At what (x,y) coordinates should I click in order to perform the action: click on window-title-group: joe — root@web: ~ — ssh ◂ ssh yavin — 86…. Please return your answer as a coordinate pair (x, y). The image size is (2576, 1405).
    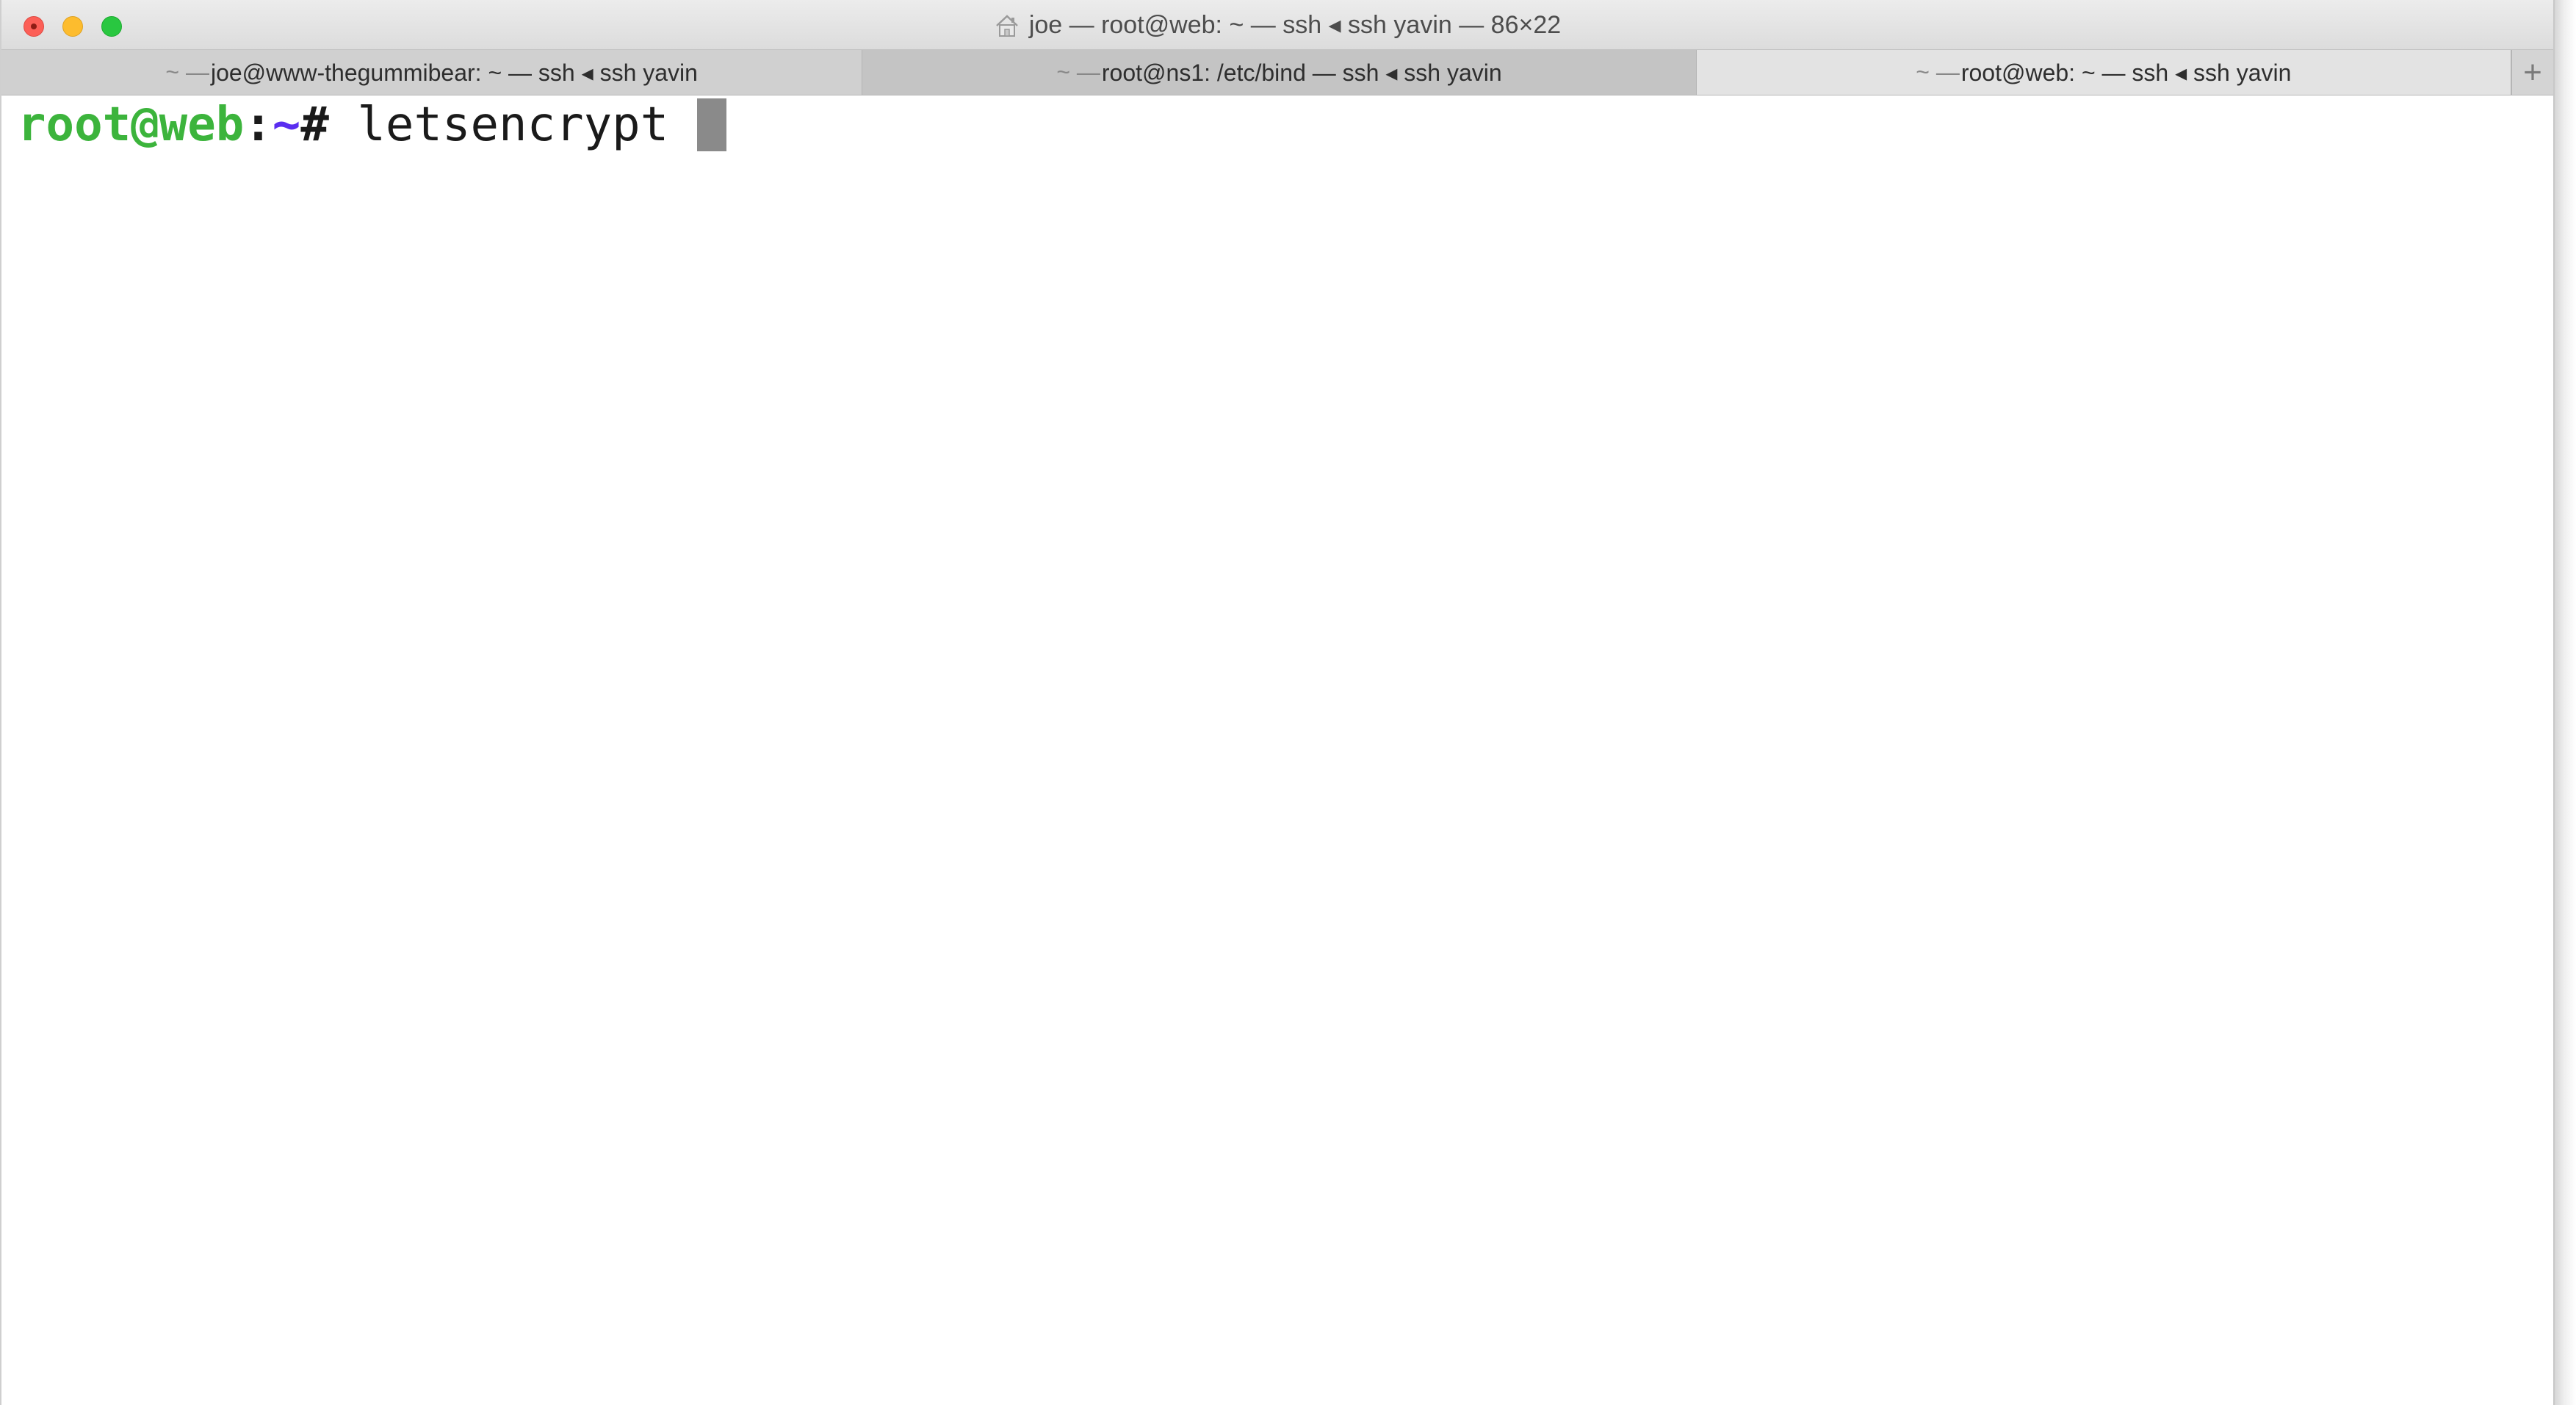
    Looking at the image, I should click on (1277, 25).